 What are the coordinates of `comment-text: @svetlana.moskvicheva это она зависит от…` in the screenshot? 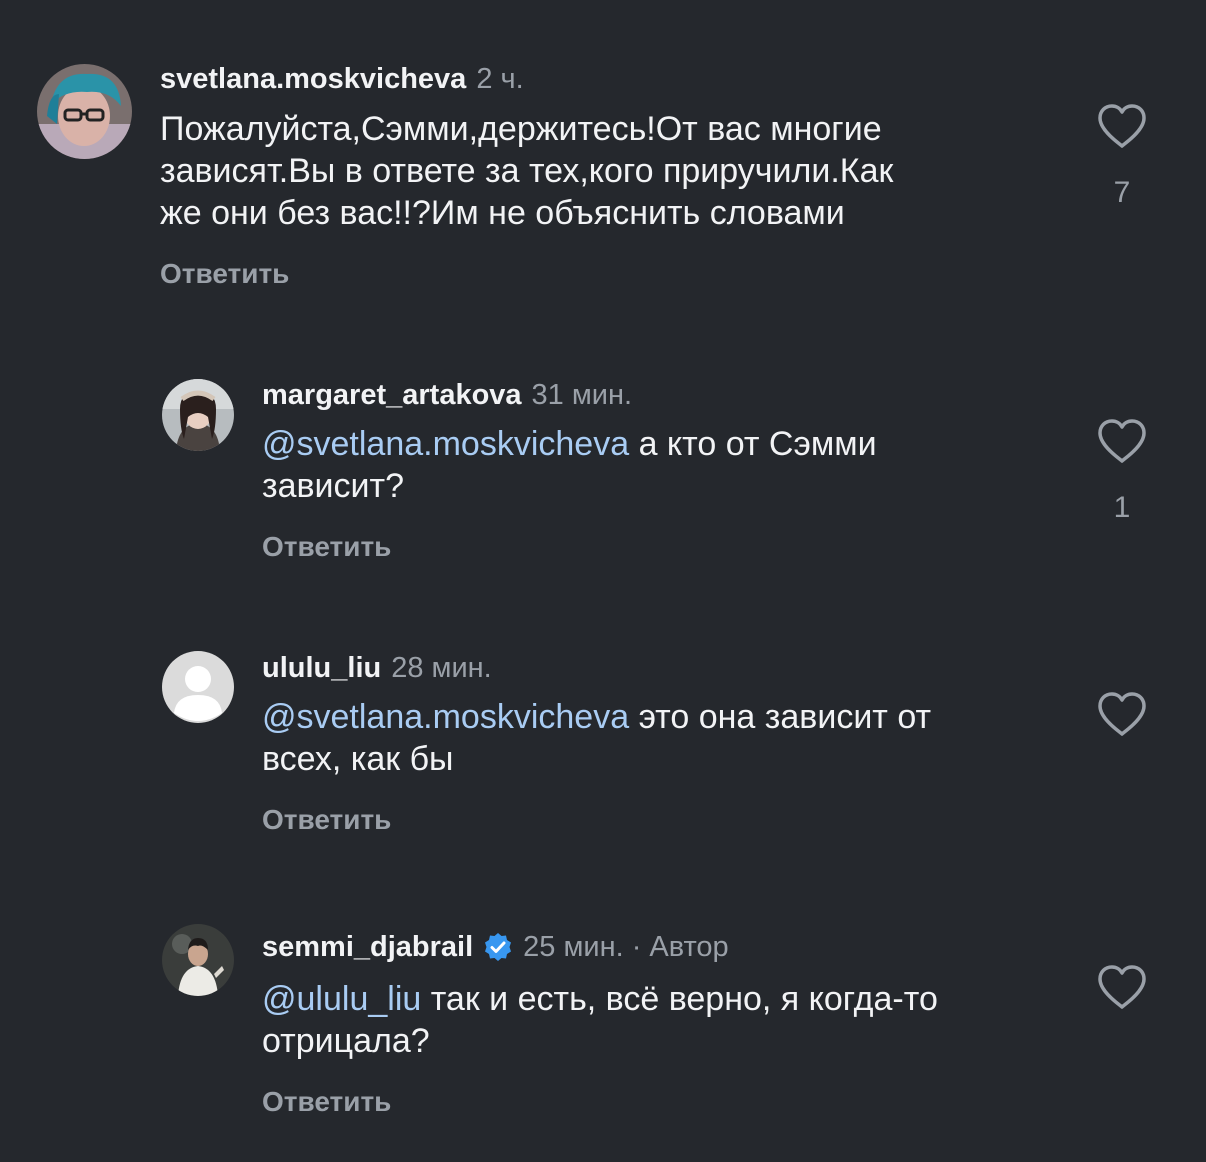 It's located at (662, 738).